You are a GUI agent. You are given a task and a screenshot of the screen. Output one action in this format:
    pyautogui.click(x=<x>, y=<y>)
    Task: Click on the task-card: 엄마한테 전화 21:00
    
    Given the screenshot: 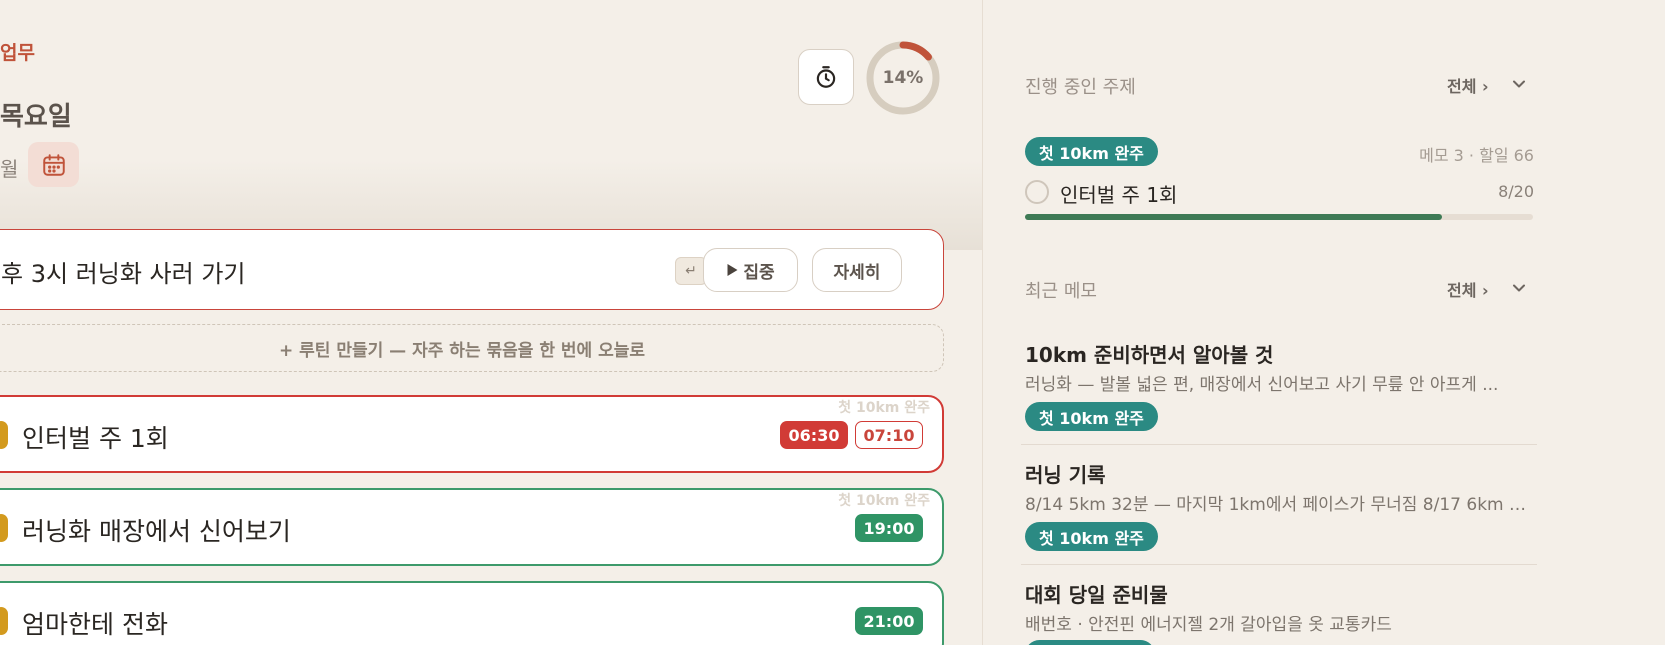 What is the action you would take?
    pyautogui.click(x=472, y=613)
    